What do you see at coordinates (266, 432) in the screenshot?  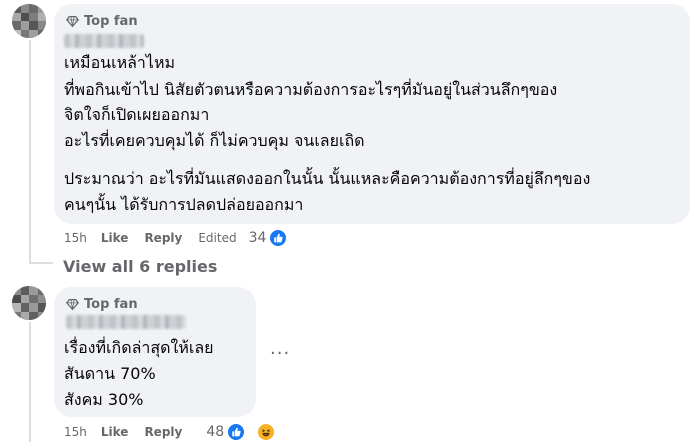 I see `haha-icon` at bounding box center [266, 432].